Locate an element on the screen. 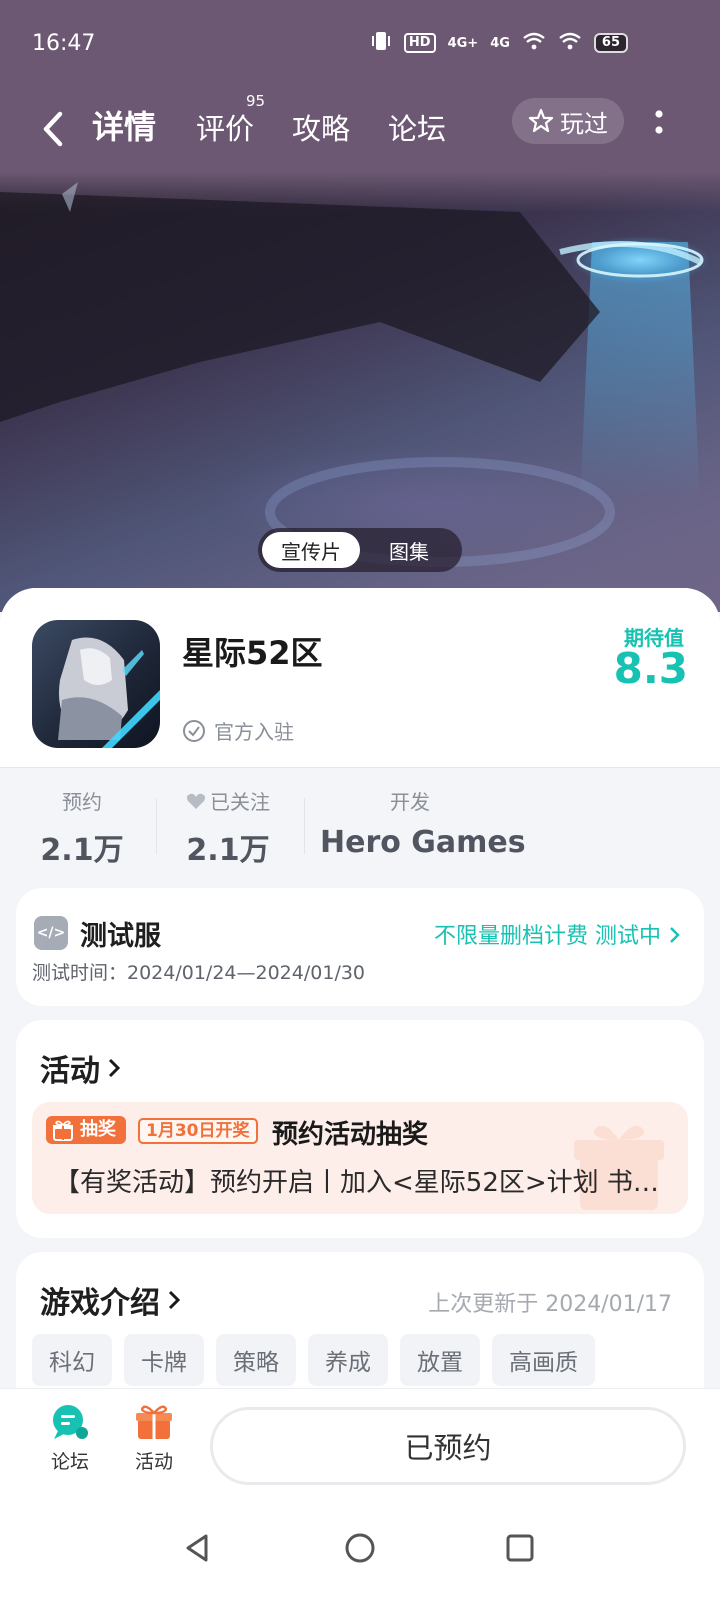  heart-icon is located at coordinates (196, 801).